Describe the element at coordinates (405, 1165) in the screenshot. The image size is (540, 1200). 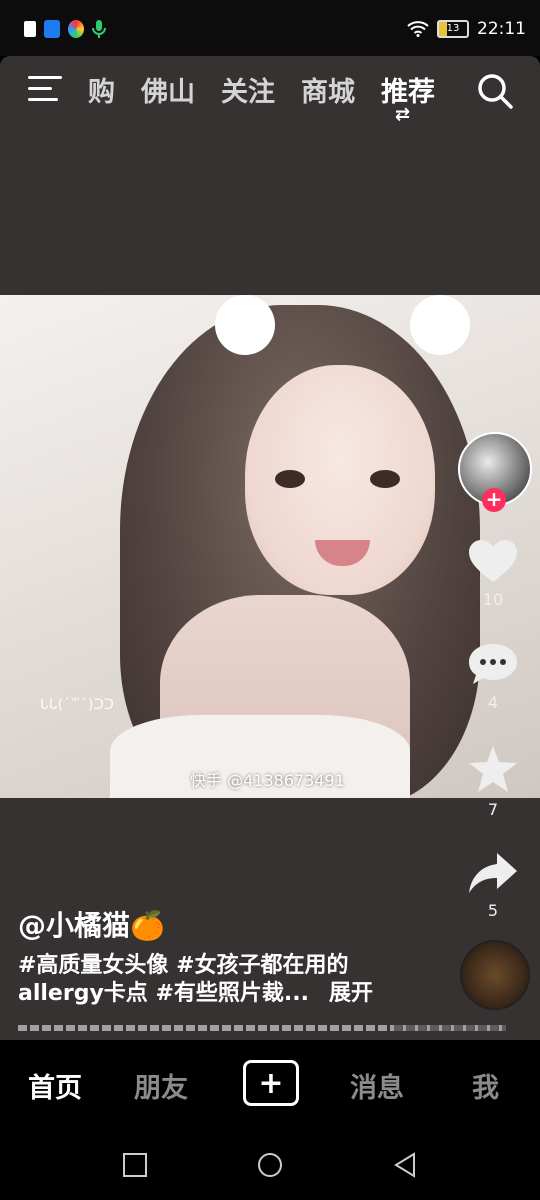
I see `back-triangle-icon` at that location.